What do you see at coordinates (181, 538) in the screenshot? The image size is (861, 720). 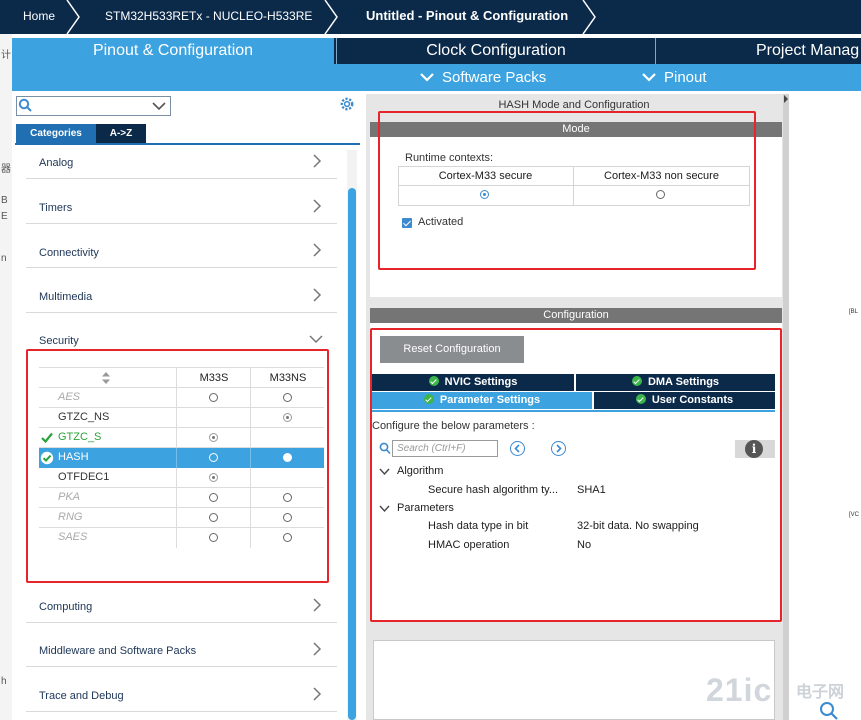 I see `security-row-saes: SAES` at bounding box center [181, 538].